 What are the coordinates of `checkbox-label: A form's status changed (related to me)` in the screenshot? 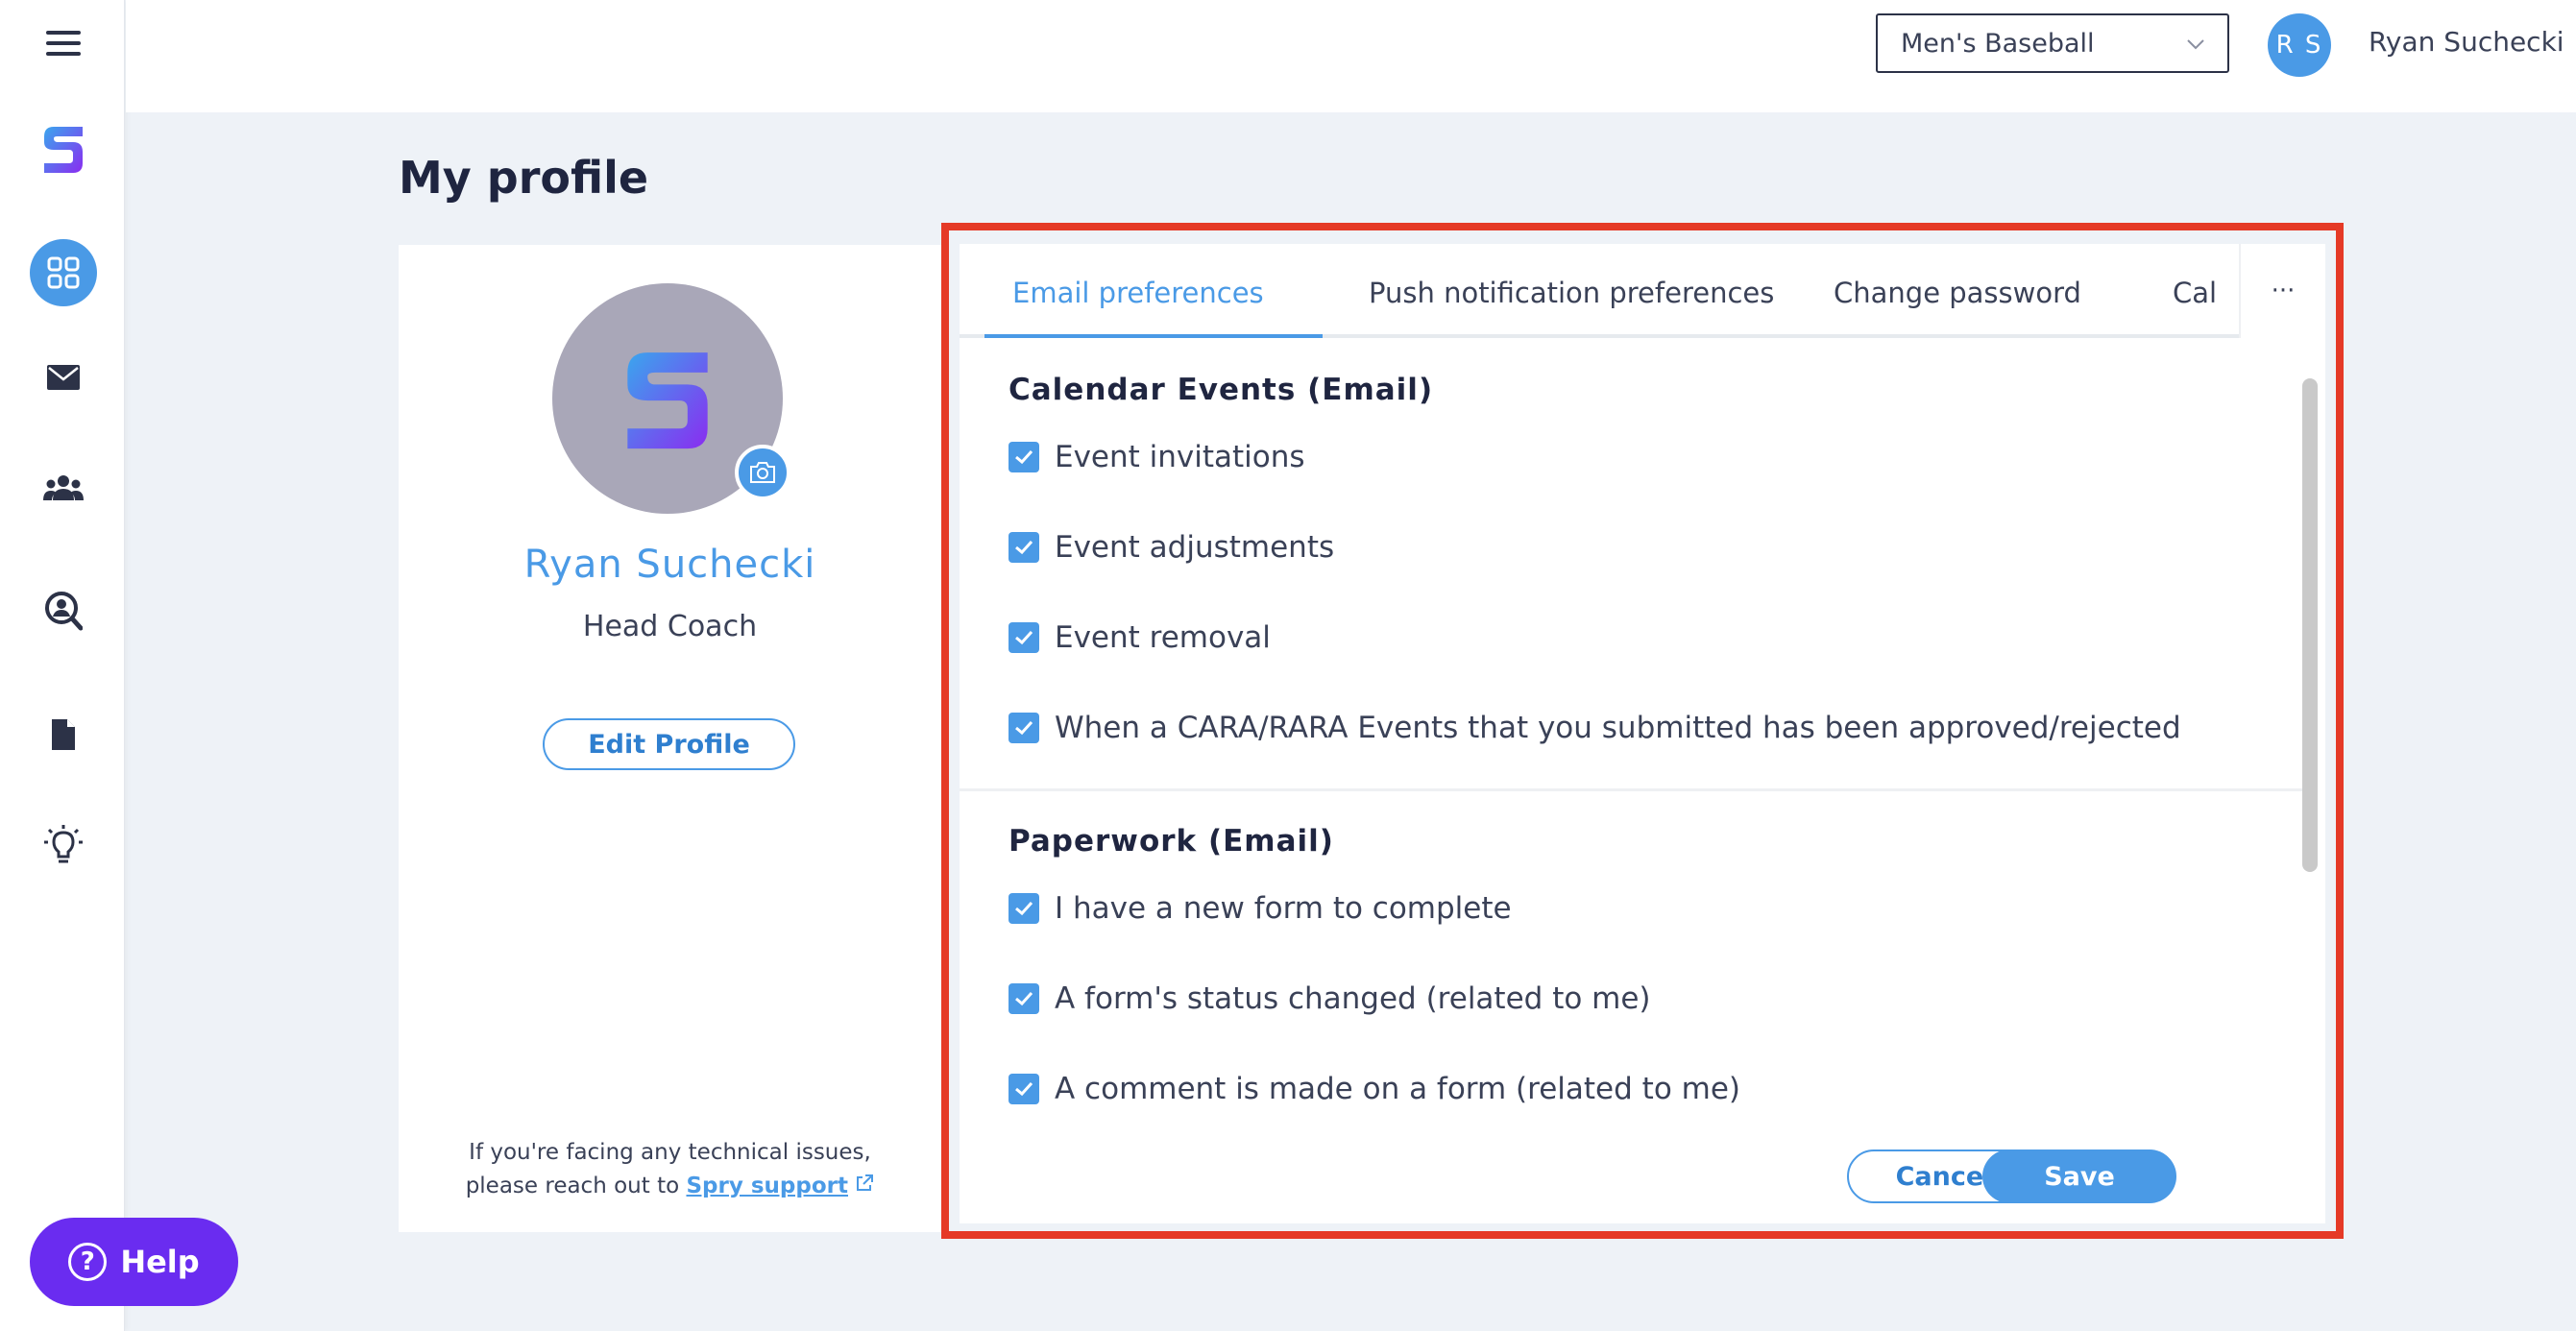 It's located at (1353, 999).